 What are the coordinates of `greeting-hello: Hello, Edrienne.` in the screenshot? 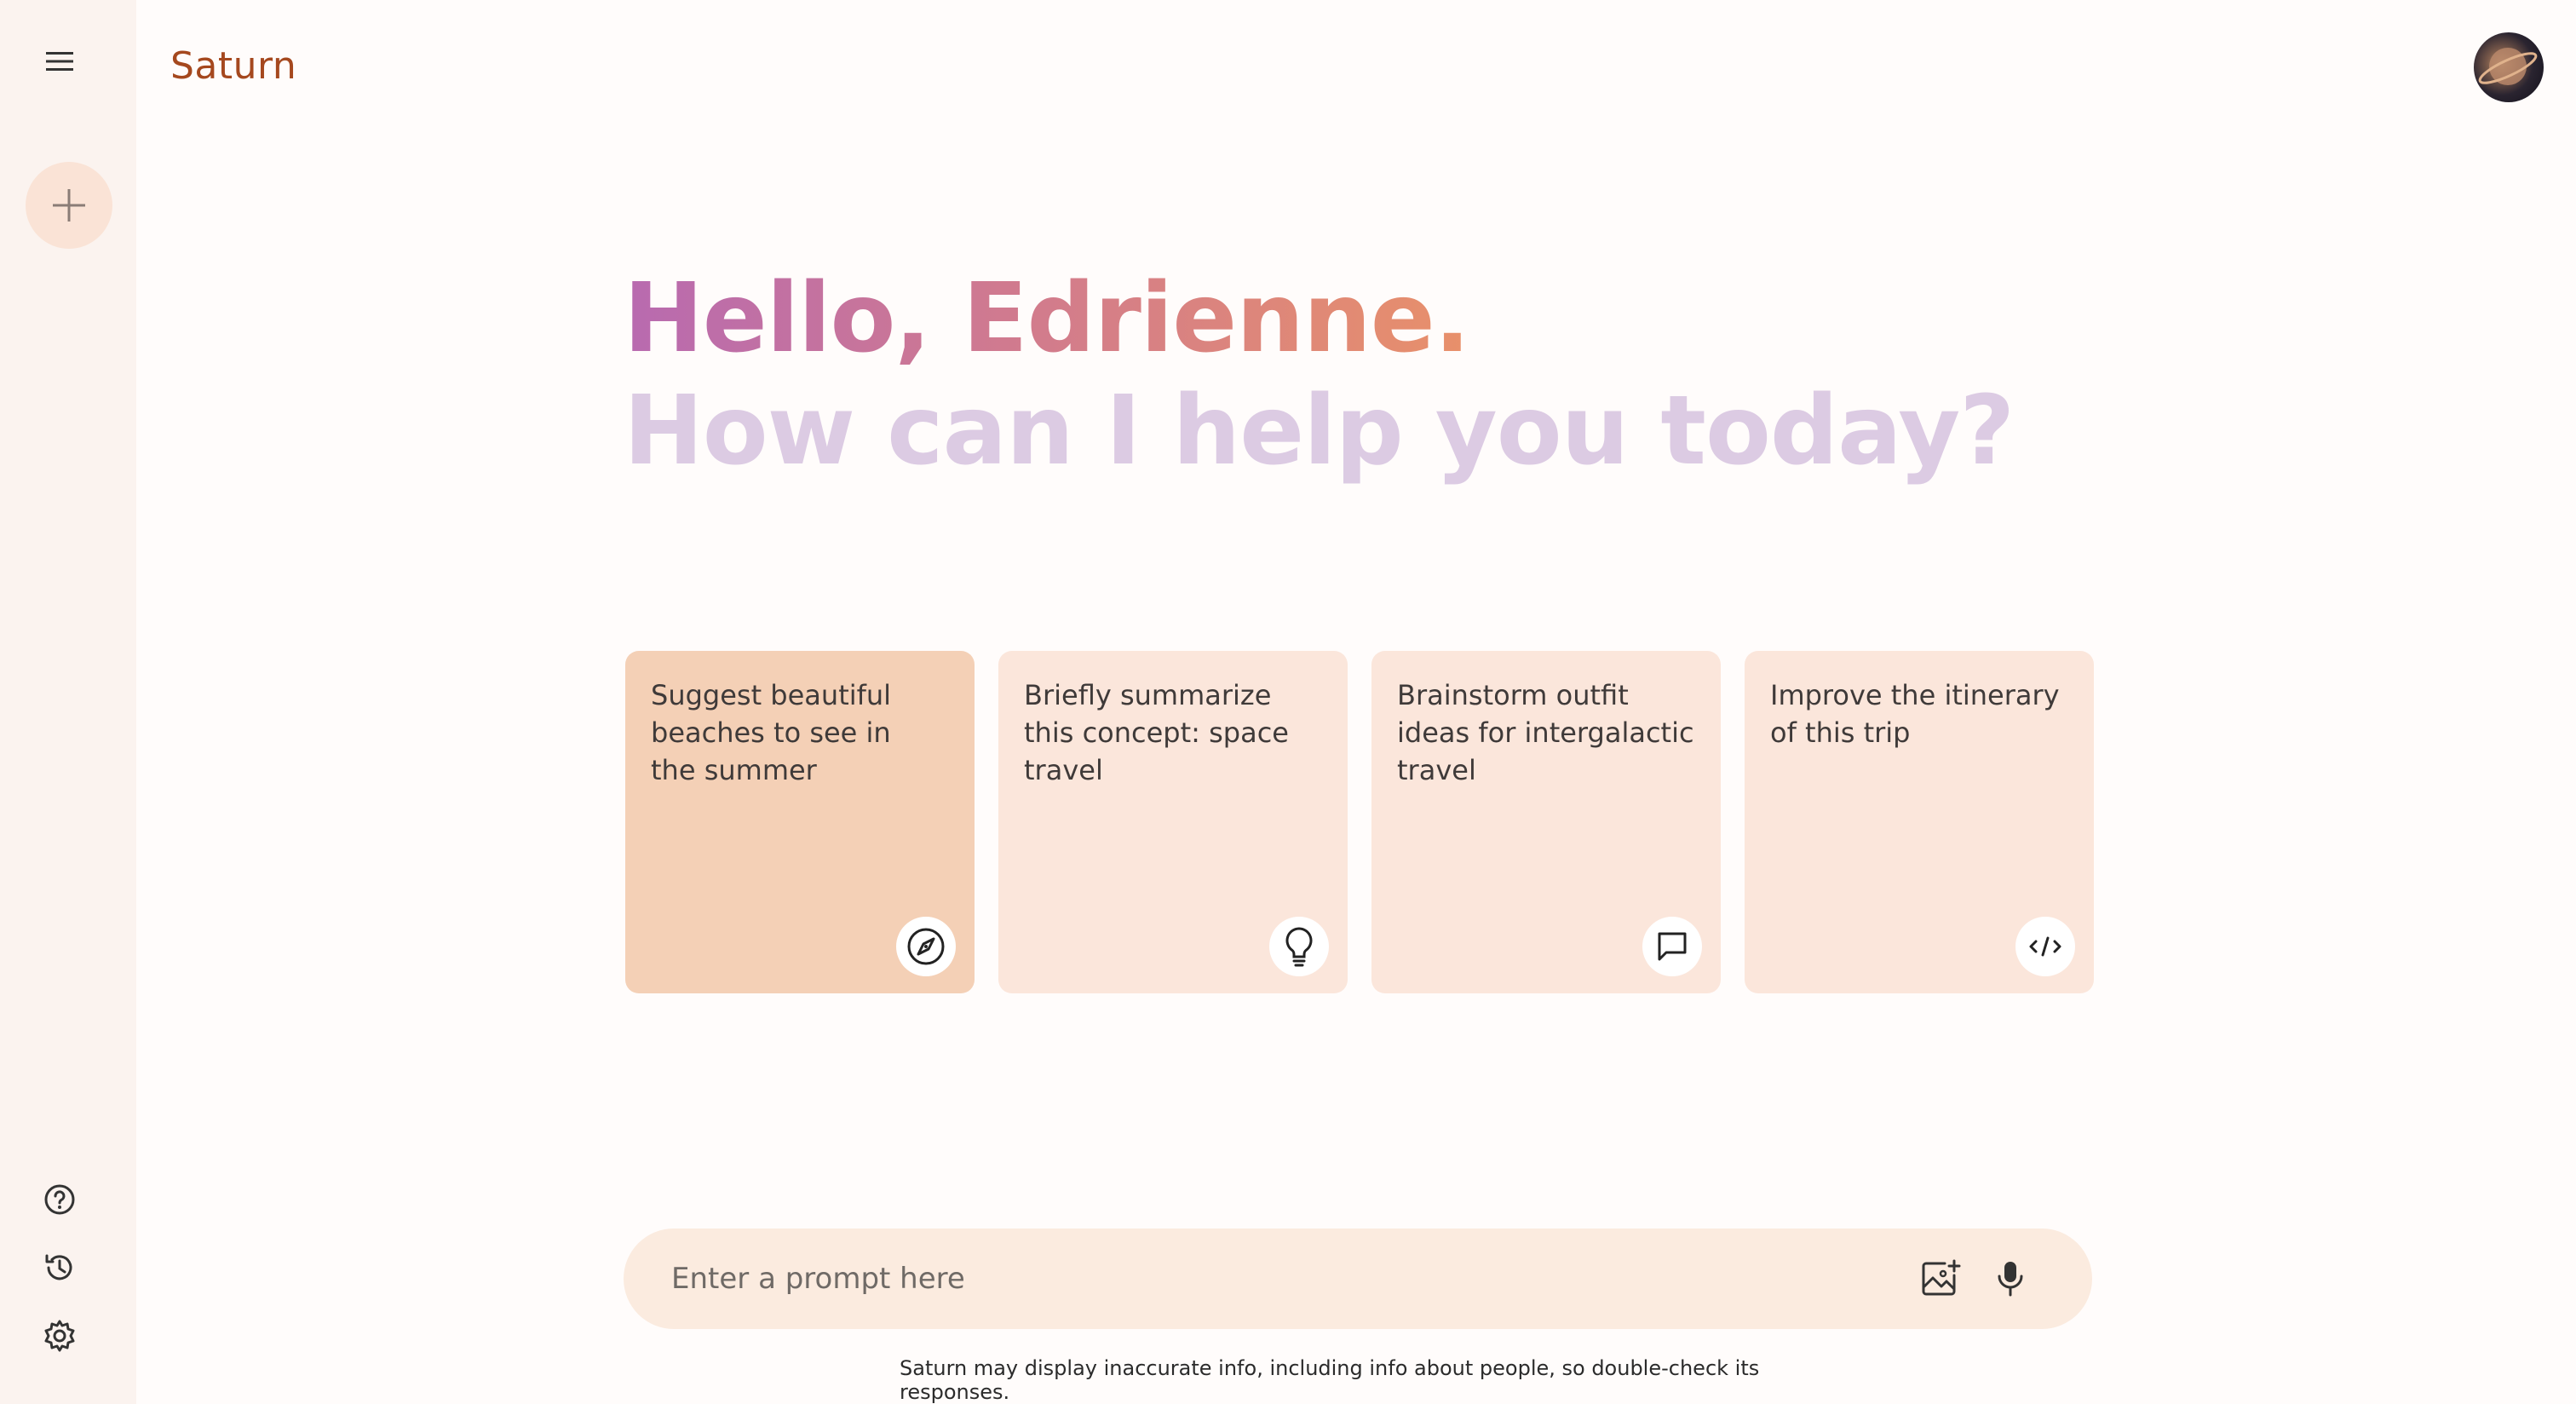 It's located at (1047, 318).